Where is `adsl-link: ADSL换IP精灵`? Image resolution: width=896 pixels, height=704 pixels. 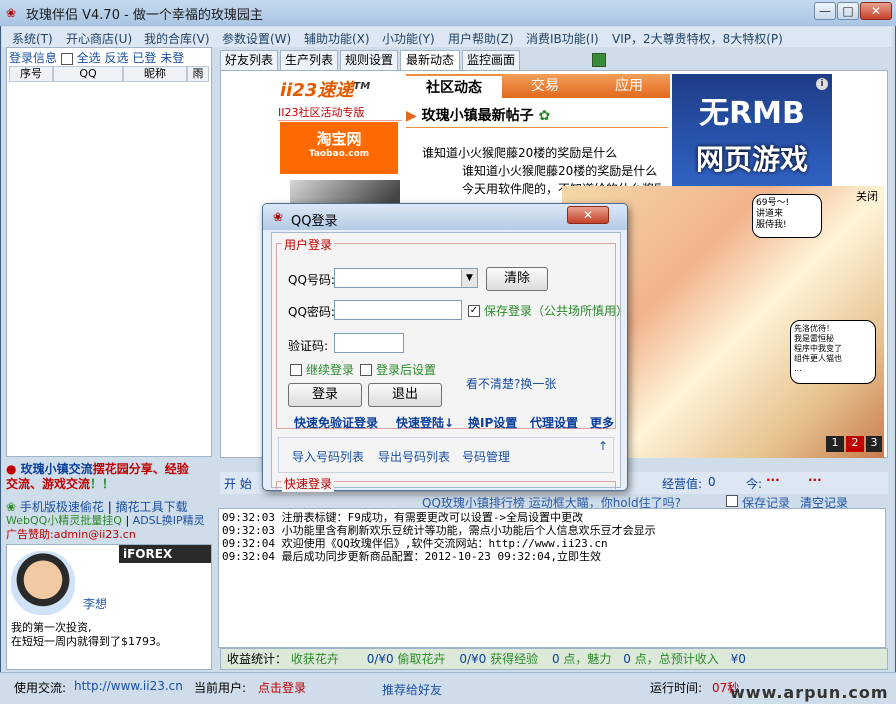
adsl-link: ADSL换IP精灵 is located at coordinates (169, 520).